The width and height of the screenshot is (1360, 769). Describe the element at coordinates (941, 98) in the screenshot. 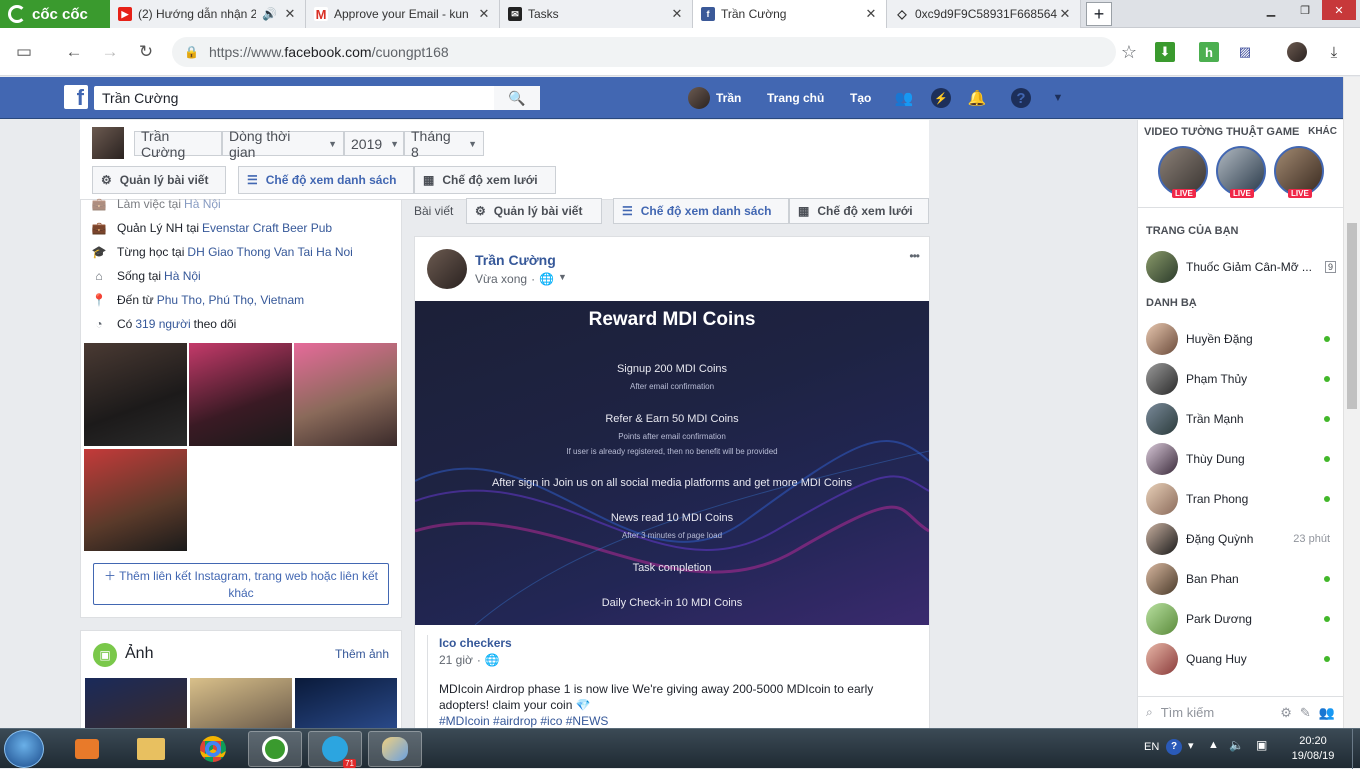

I see `messenger-icon: ⚡` at that location.